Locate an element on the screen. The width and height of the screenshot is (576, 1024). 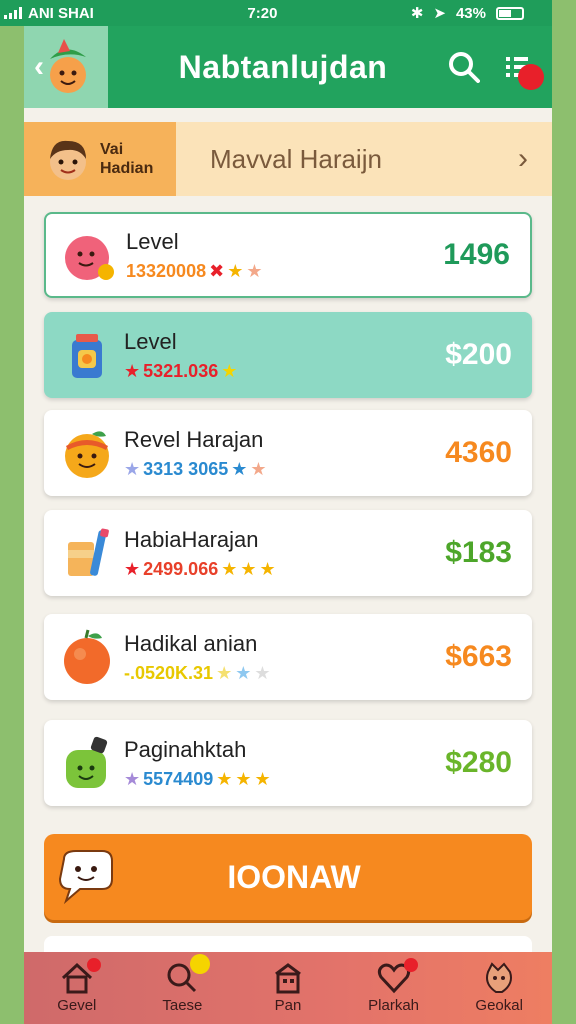
nav-label: Taese is located at coordinates (182, 1005).